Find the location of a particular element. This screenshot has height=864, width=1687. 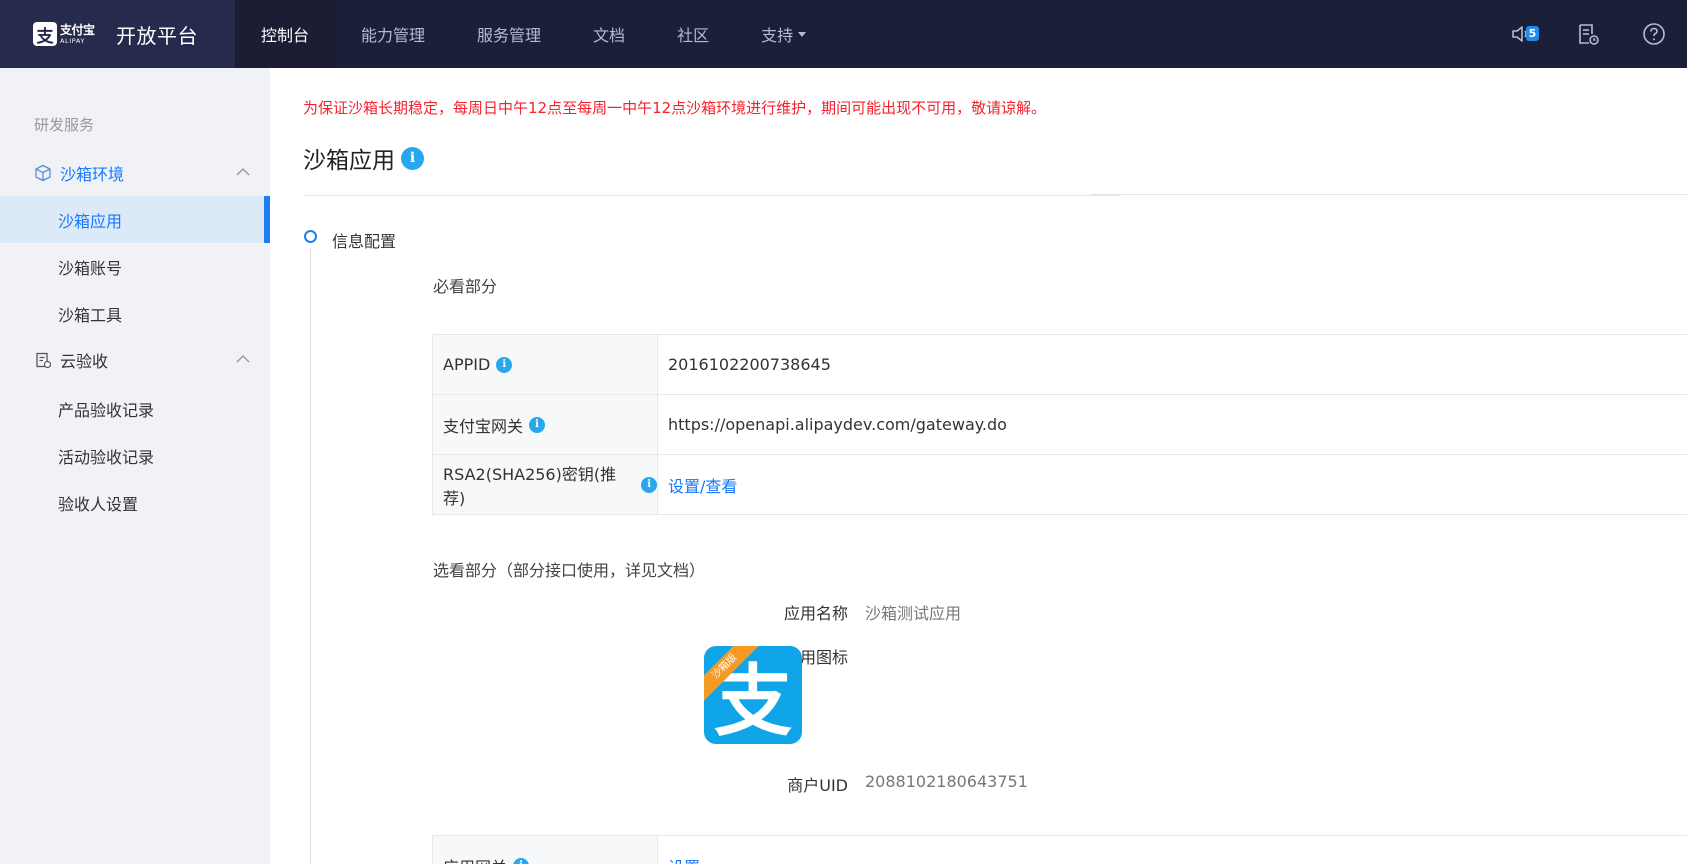

platform-title: 开放平台 is located at coordinates (157, 35).